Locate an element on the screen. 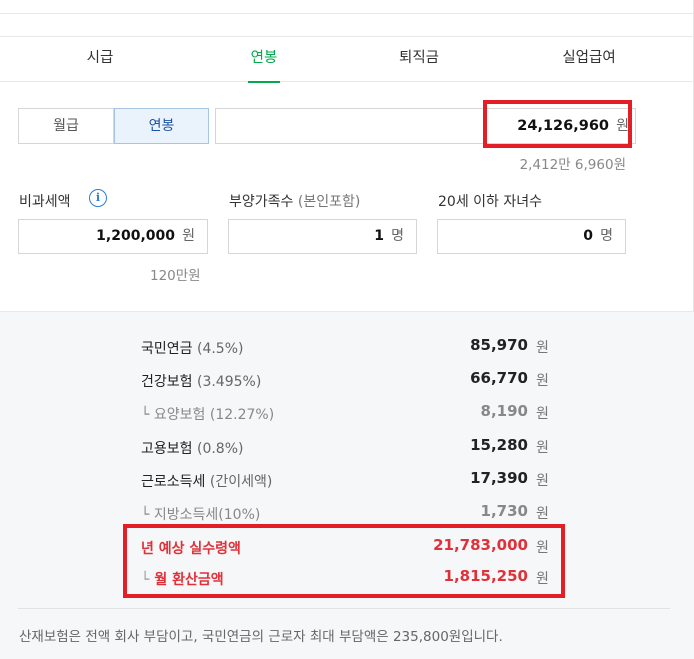  result-label-health-insurance: 건강보험 (3.495%) is located at coordinates (201, 381).